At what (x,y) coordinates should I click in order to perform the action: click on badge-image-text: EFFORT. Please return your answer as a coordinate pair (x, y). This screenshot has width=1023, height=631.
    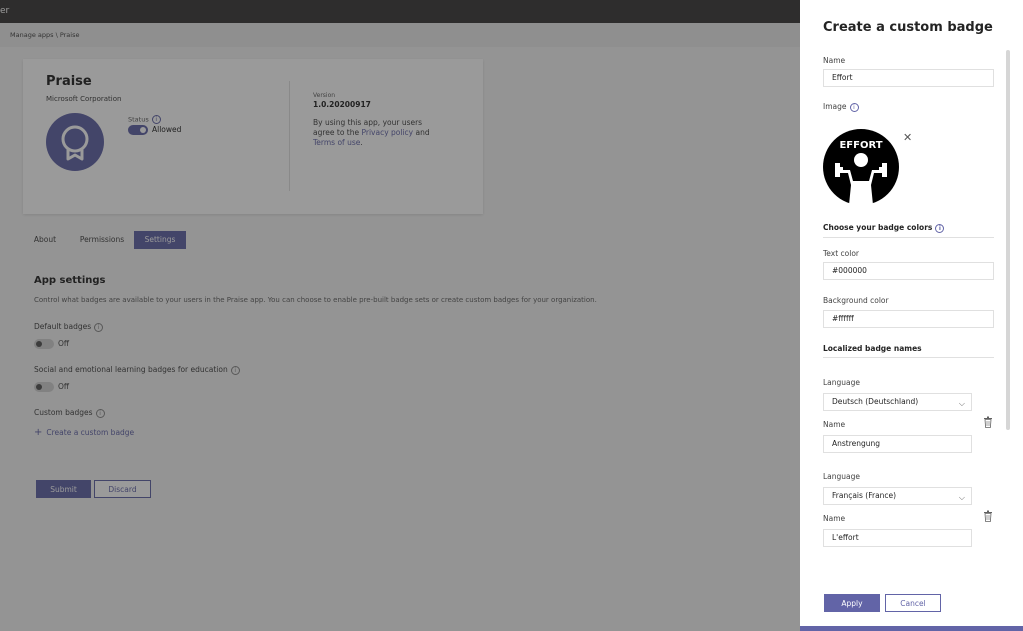
    Looking at the image, I should click on (860, 145).